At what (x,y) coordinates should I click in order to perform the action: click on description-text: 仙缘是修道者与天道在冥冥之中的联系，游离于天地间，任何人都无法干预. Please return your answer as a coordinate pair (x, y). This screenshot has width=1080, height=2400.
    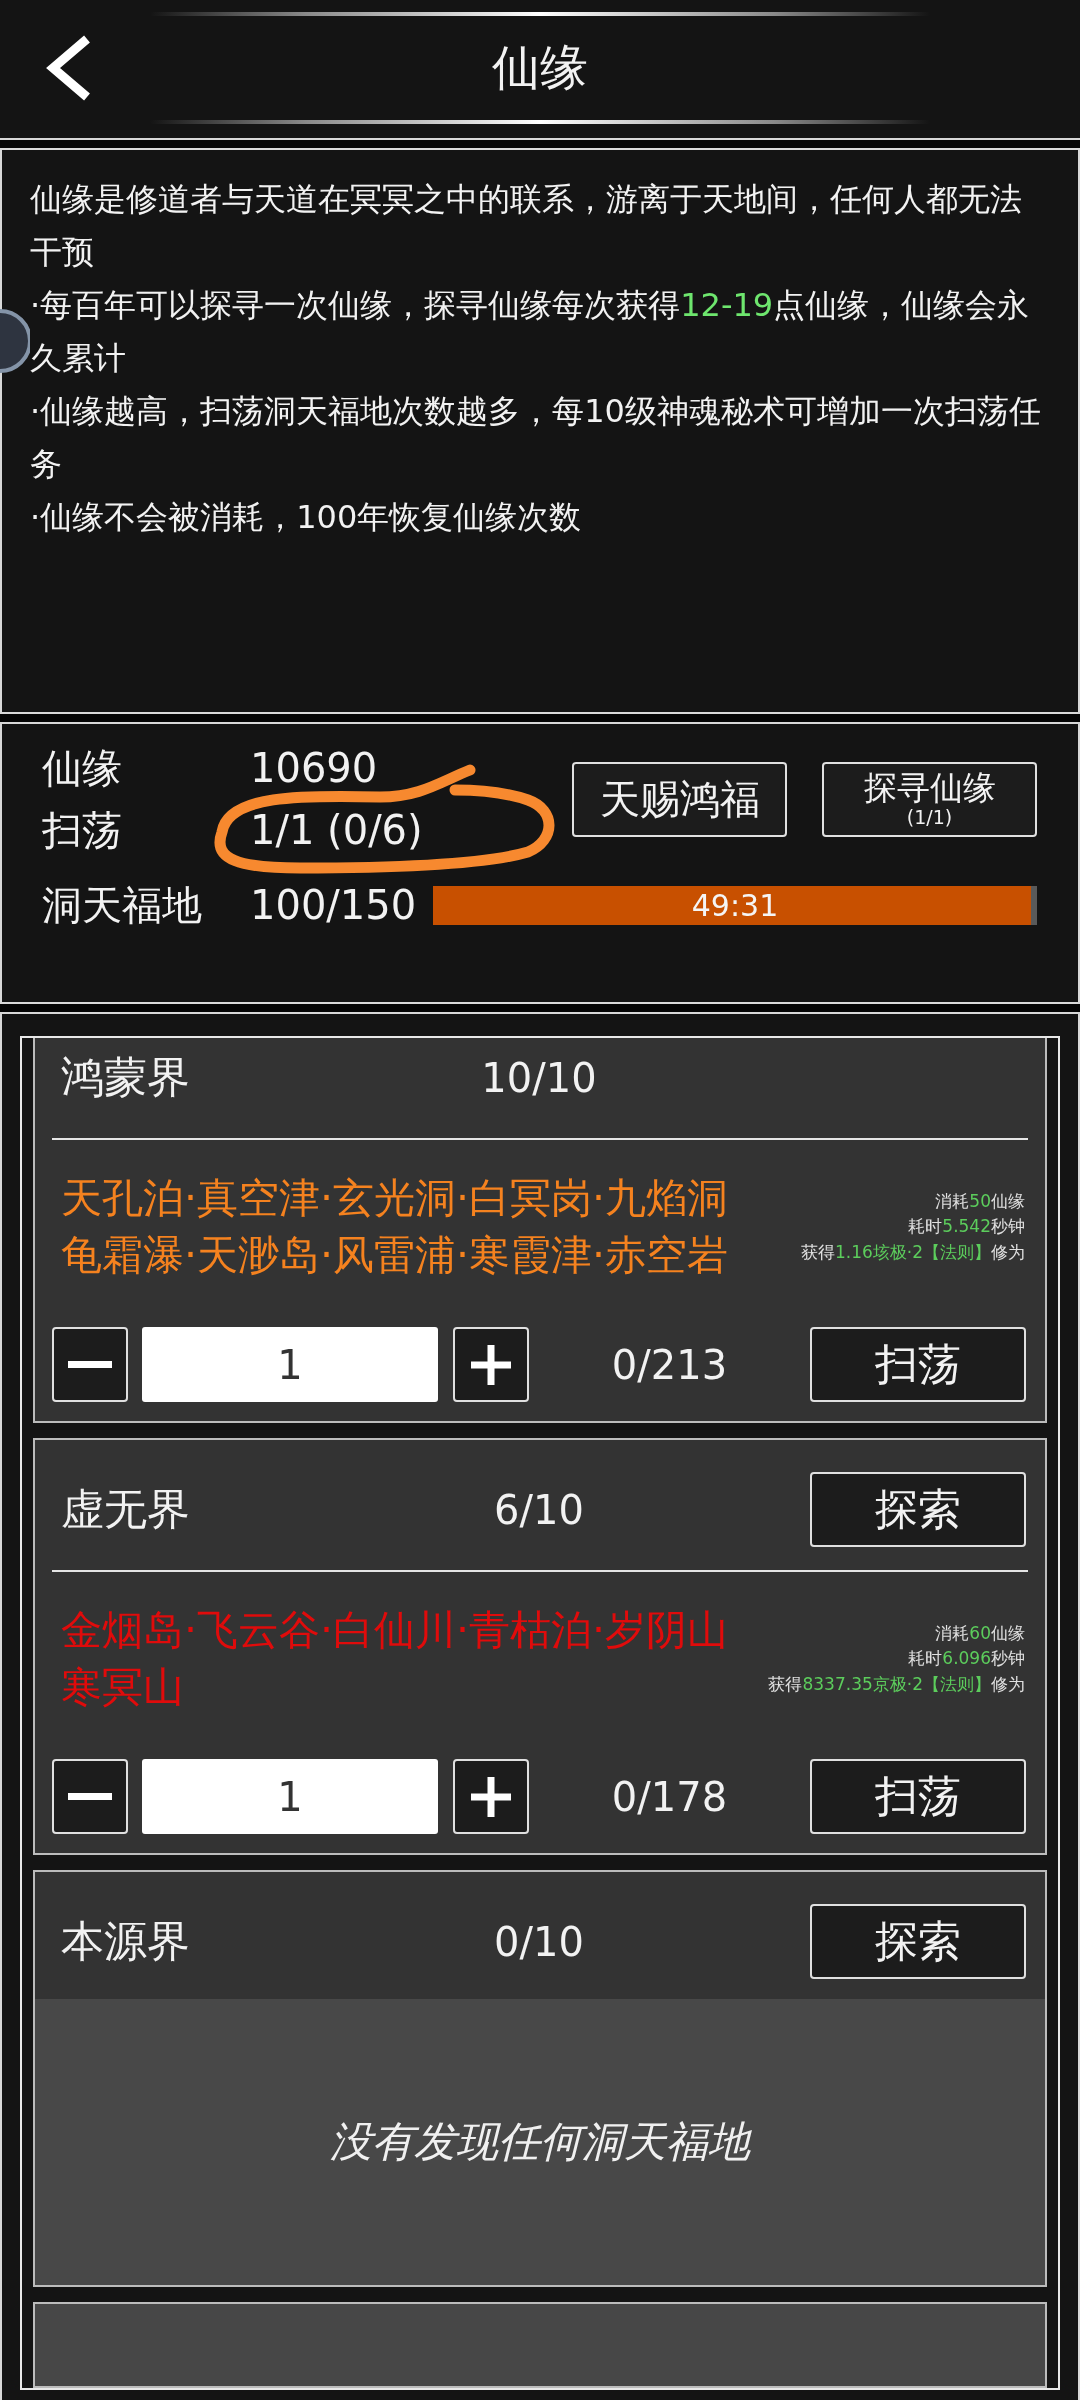
    Looking at the image, I should click on (526, 226).